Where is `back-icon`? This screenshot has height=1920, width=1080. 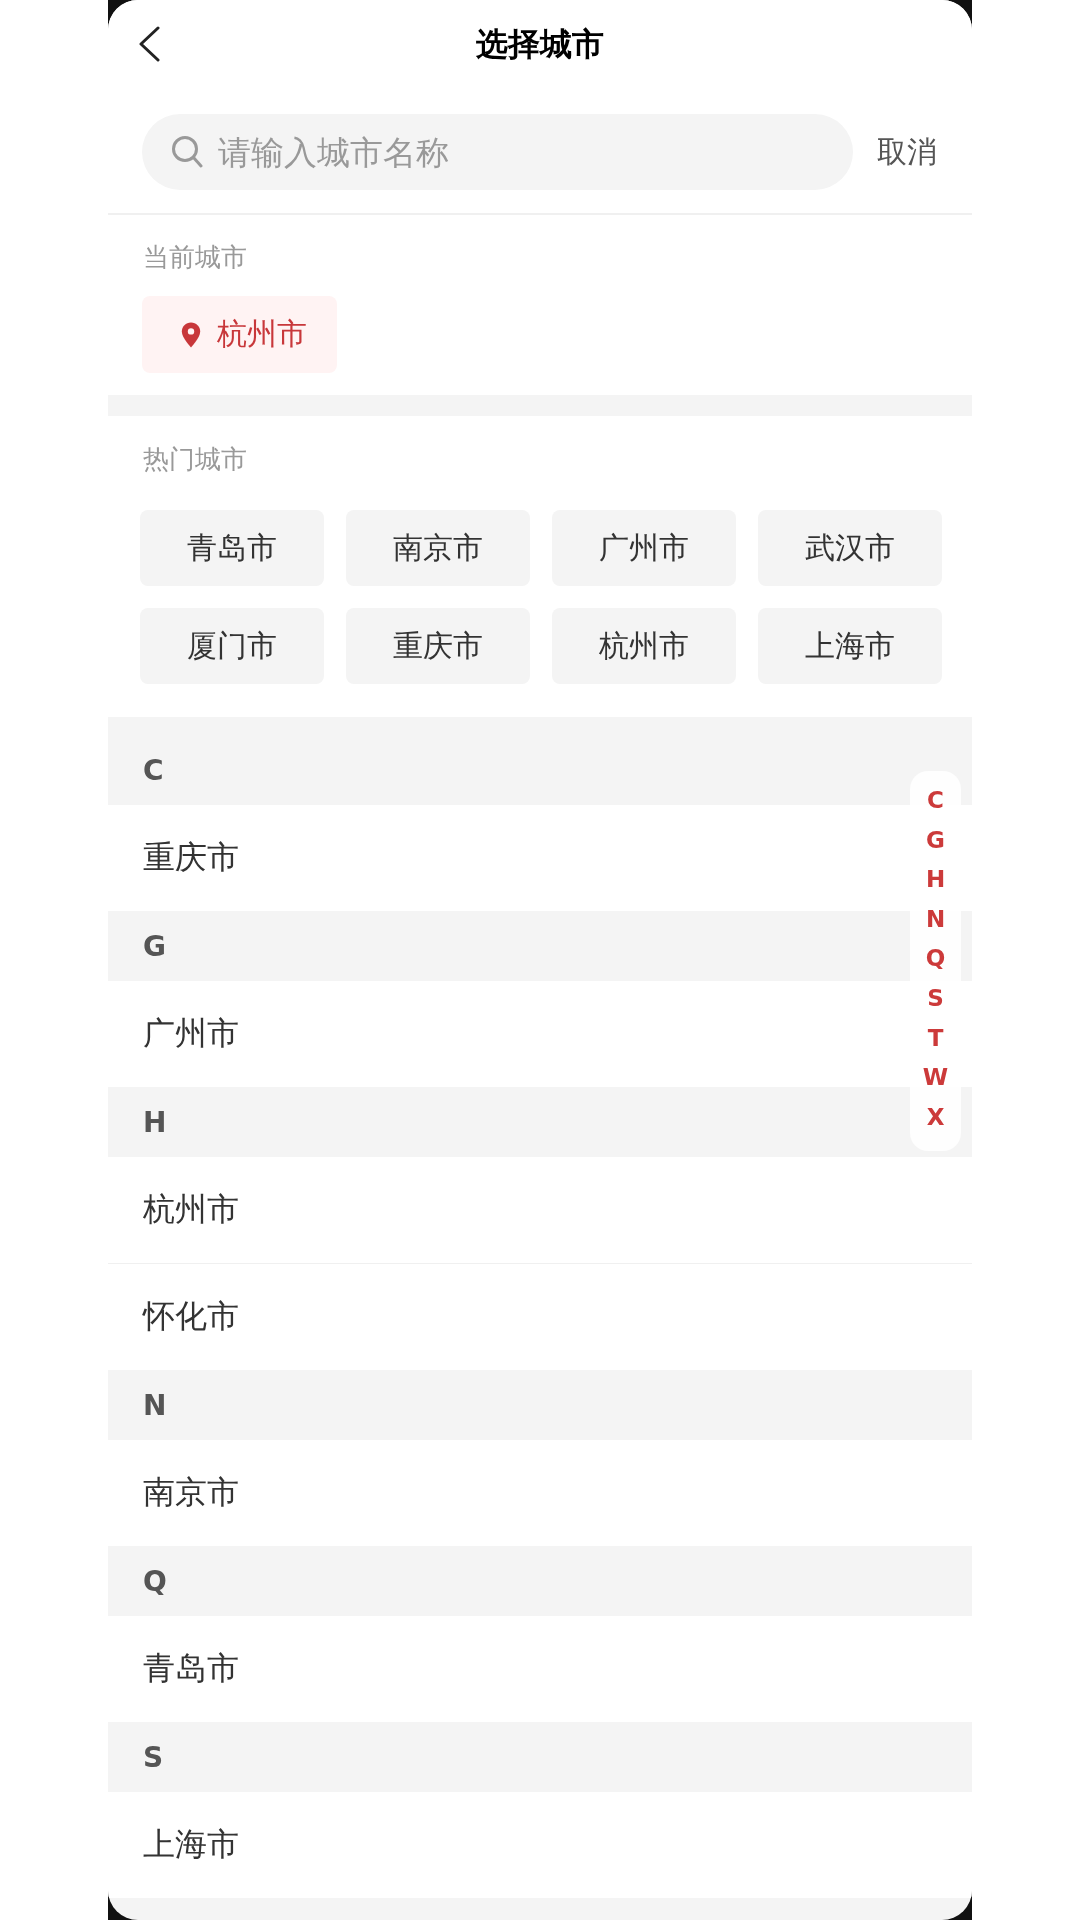
back-icon is located at coordinates (149, 44).